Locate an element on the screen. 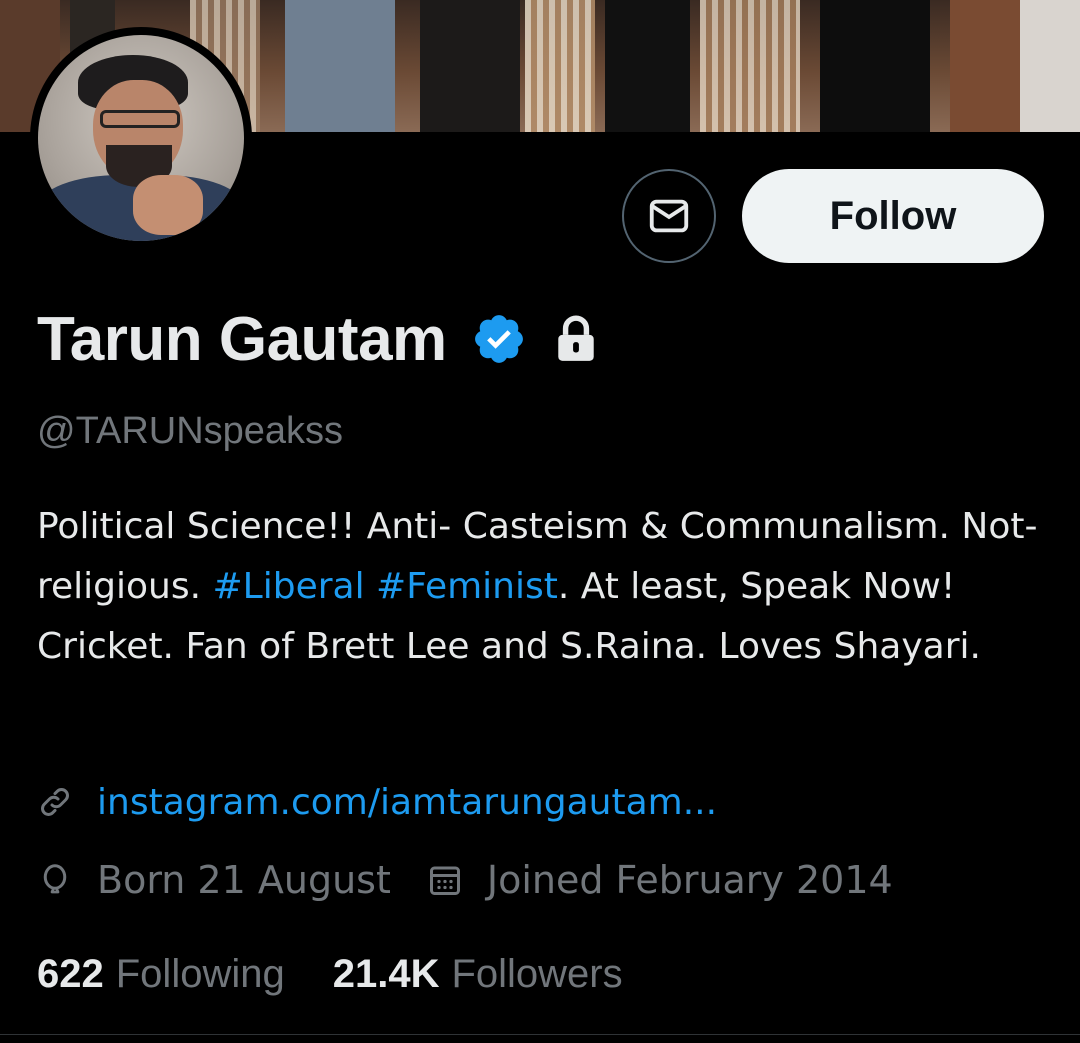  message-button is located at coordinates (669, 216).